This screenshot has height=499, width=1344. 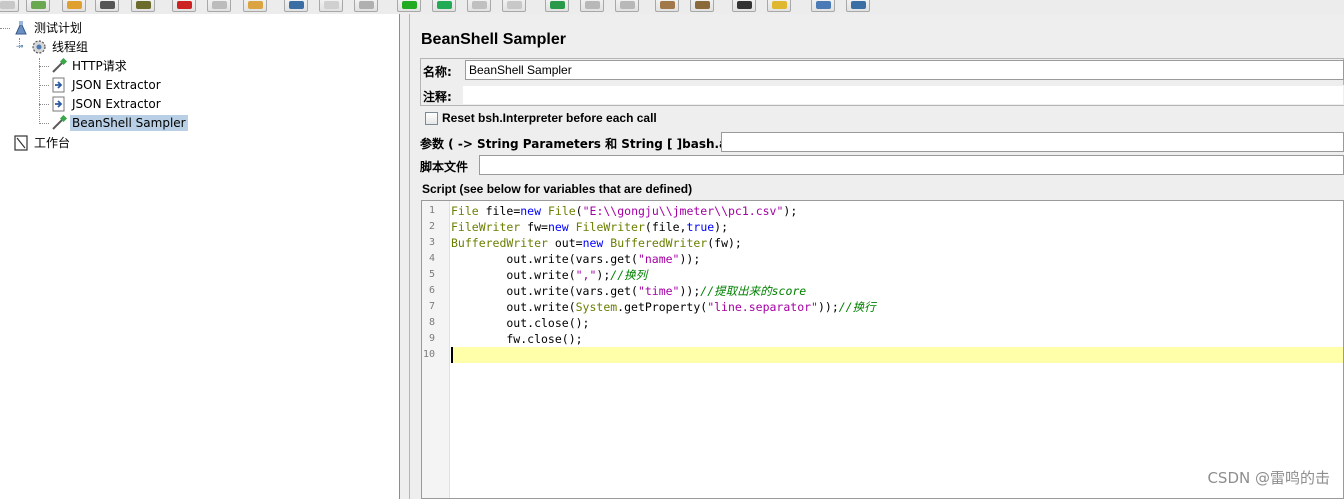 I want to click on save-as-icon, so click(x=143, y=6).